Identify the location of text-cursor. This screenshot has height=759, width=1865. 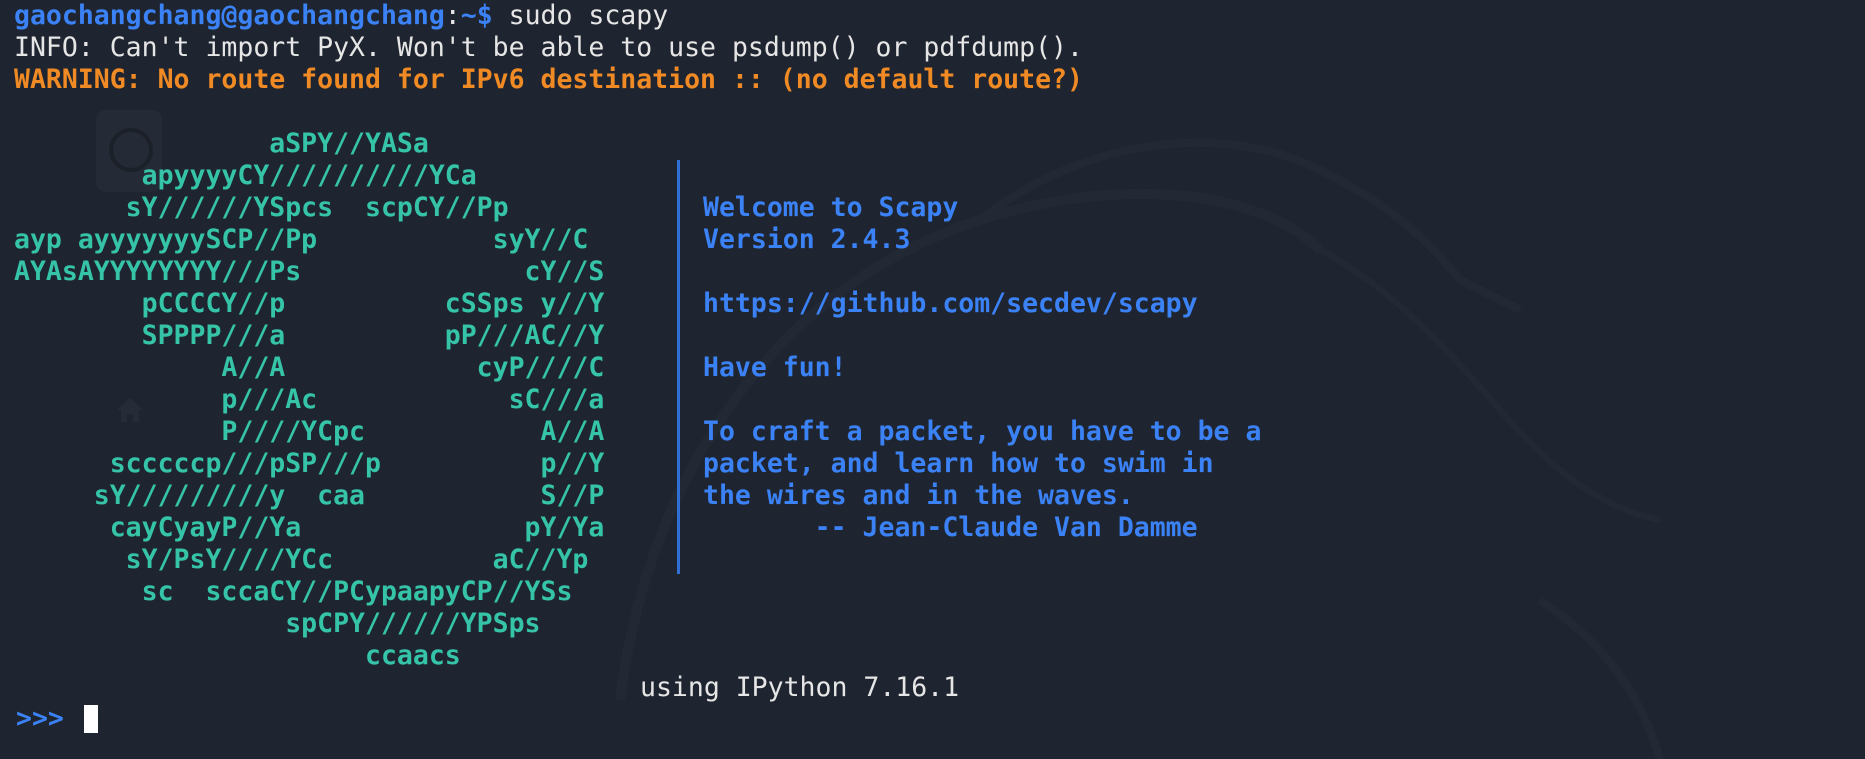
(90, 719).